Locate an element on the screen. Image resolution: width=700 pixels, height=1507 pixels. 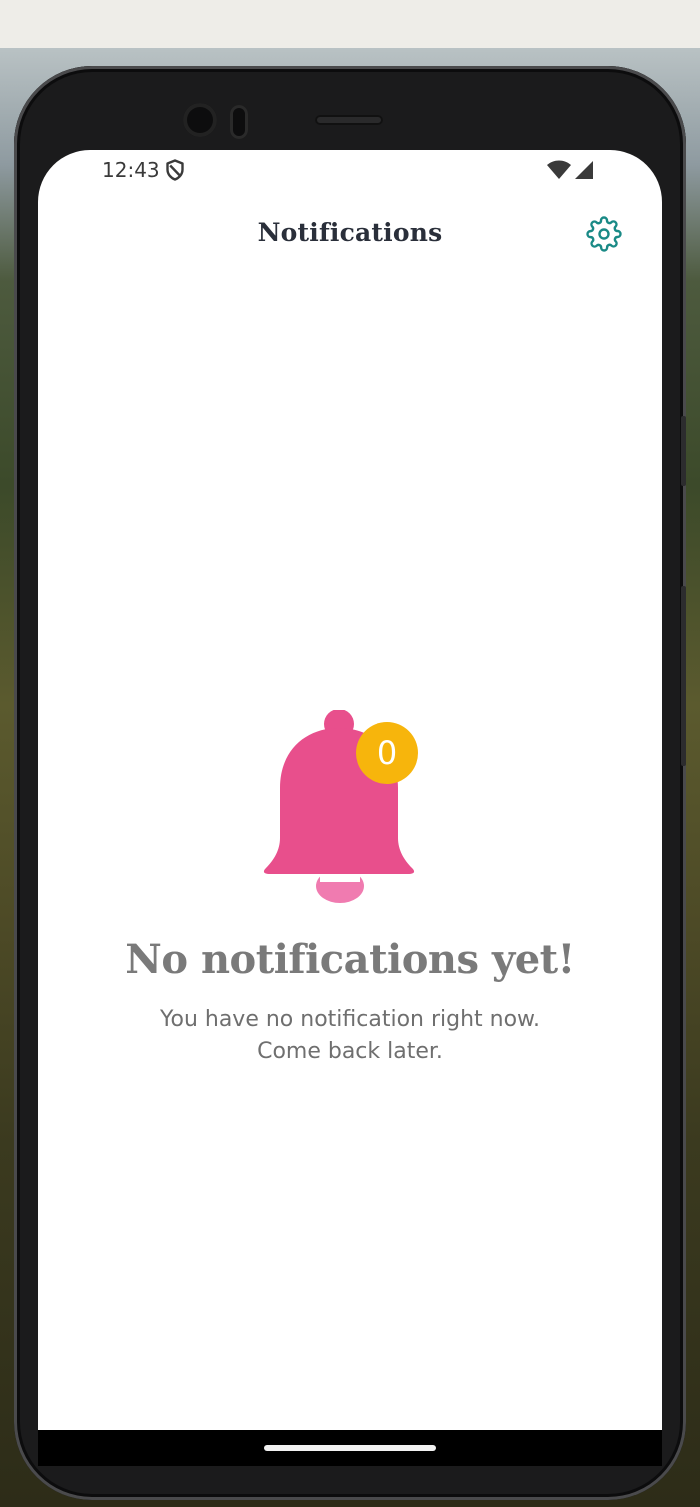
cell-signal-icon is located at coordinates (584, 170).